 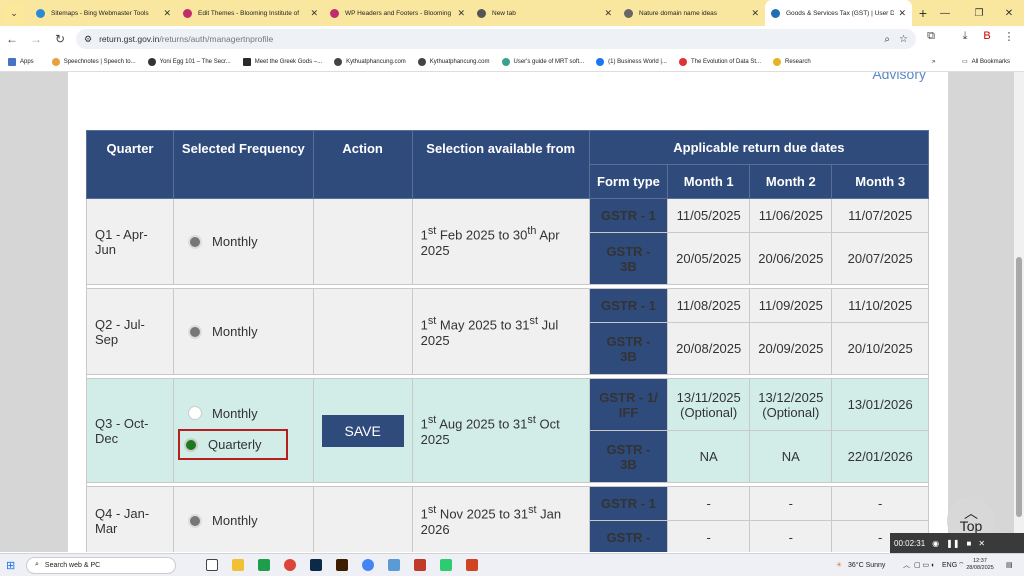 What do you see at coordinates (10, 565) in the screenshot?
I see `windows-start-icon: ⊞` at bounding box center [10, 565].